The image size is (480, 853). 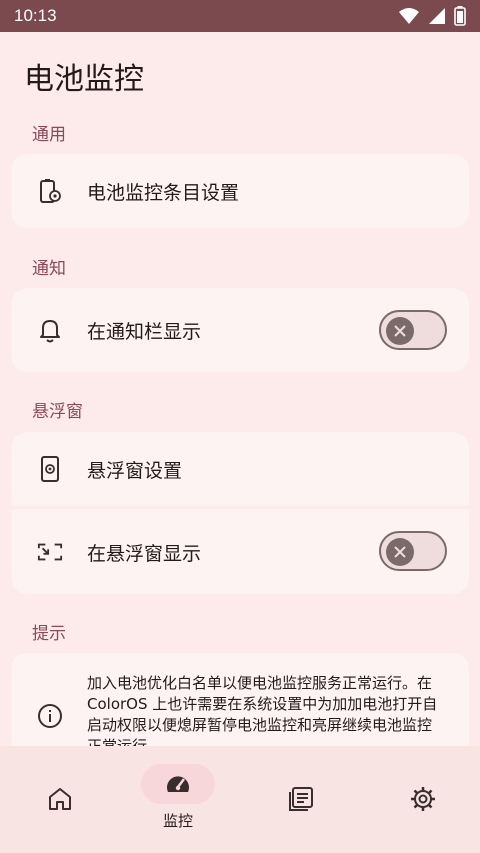 I want to click on page-title: 电池监控, so click(x=84, y=79).